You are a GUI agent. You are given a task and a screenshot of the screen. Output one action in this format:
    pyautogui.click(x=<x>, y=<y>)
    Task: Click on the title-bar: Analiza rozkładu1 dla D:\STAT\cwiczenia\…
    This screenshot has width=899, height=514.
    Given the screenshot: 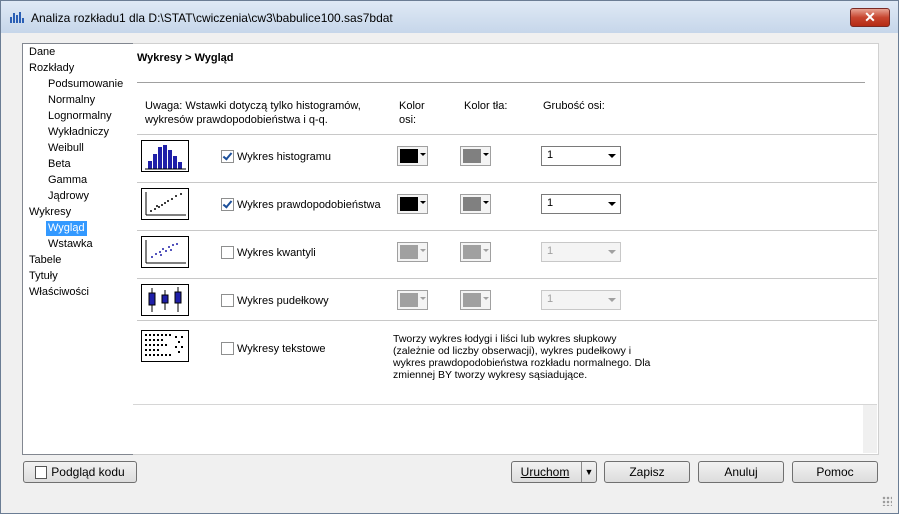 What is the action you would take?
    pyautogui.click(x=449, y=17)
    